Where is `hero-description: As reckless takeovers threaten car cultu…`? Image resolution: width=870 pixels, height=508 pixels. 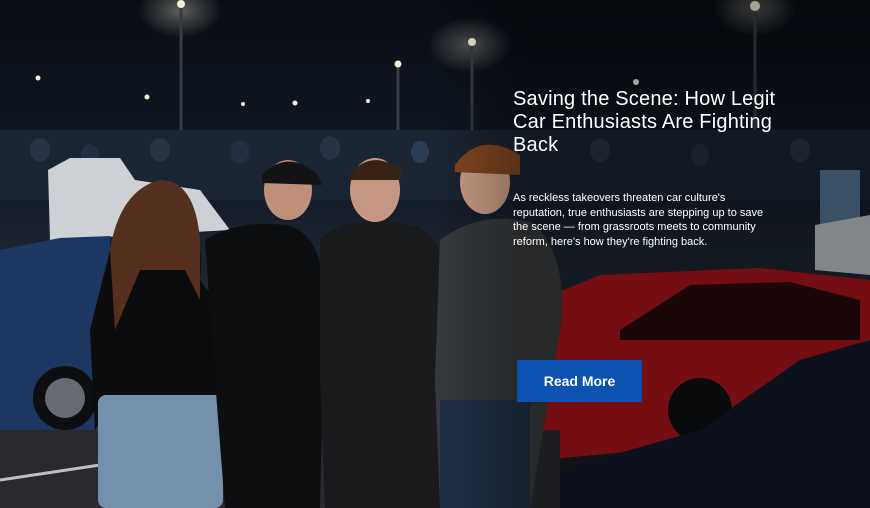
hero-description: As reckless takeovers threaten car cultu… is located at coordinates (638, 220).